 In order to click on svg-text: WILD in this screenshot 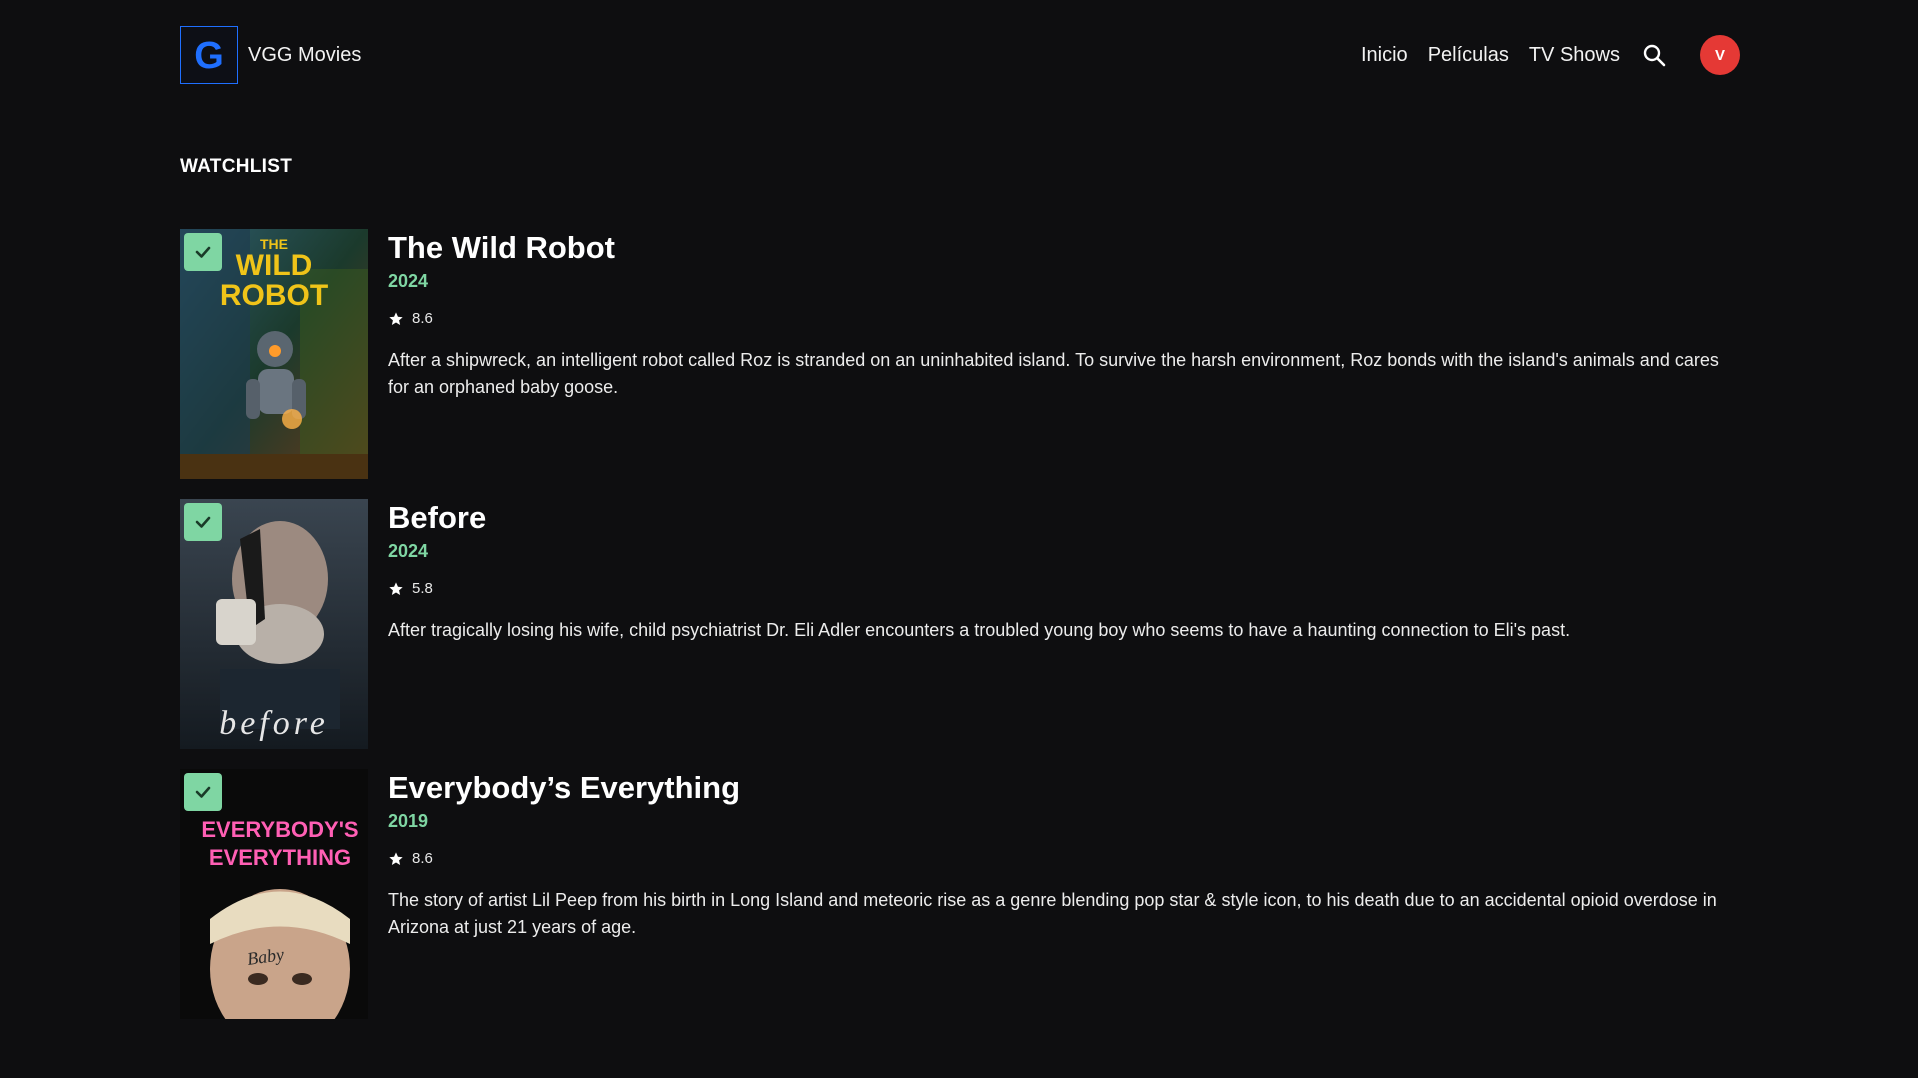, I will do `click(274, 265)`.